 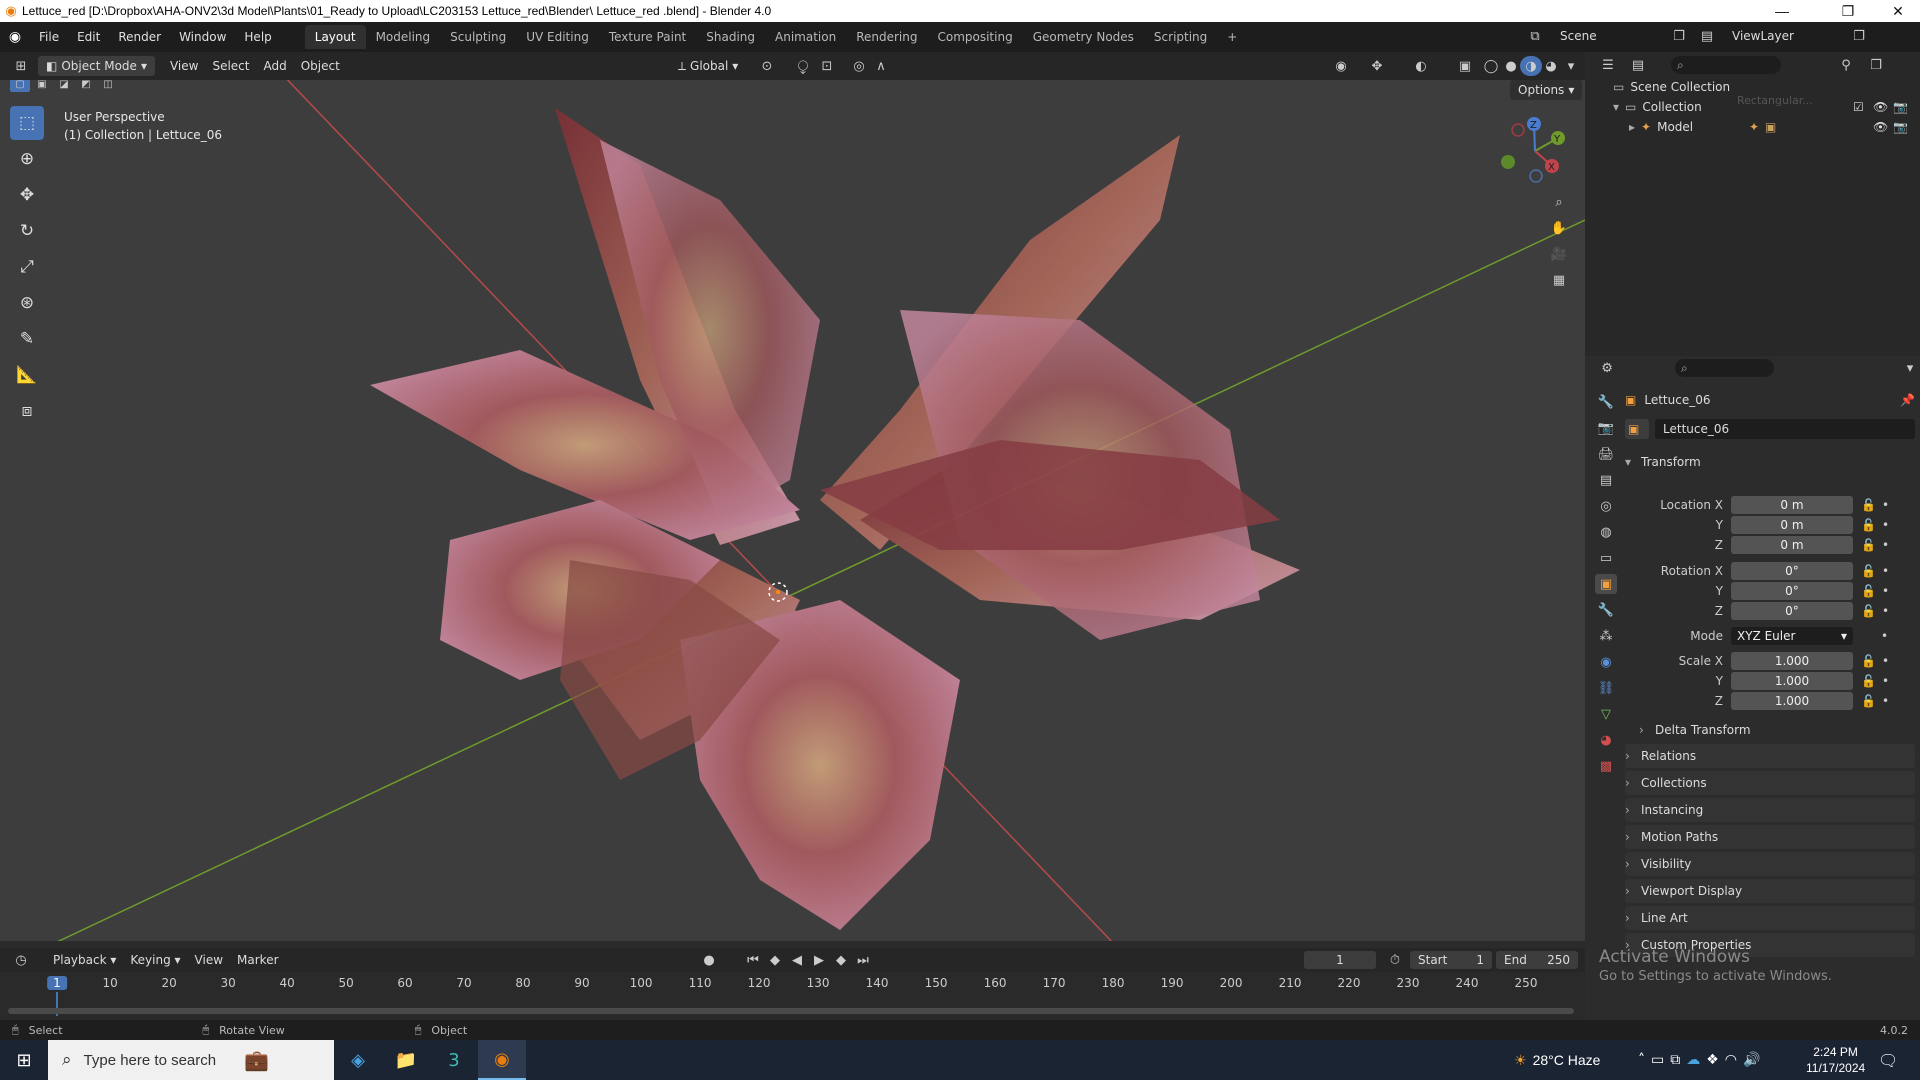 I want to click on properties-editor-icon: ⚙, so click(x=1607, y=368).